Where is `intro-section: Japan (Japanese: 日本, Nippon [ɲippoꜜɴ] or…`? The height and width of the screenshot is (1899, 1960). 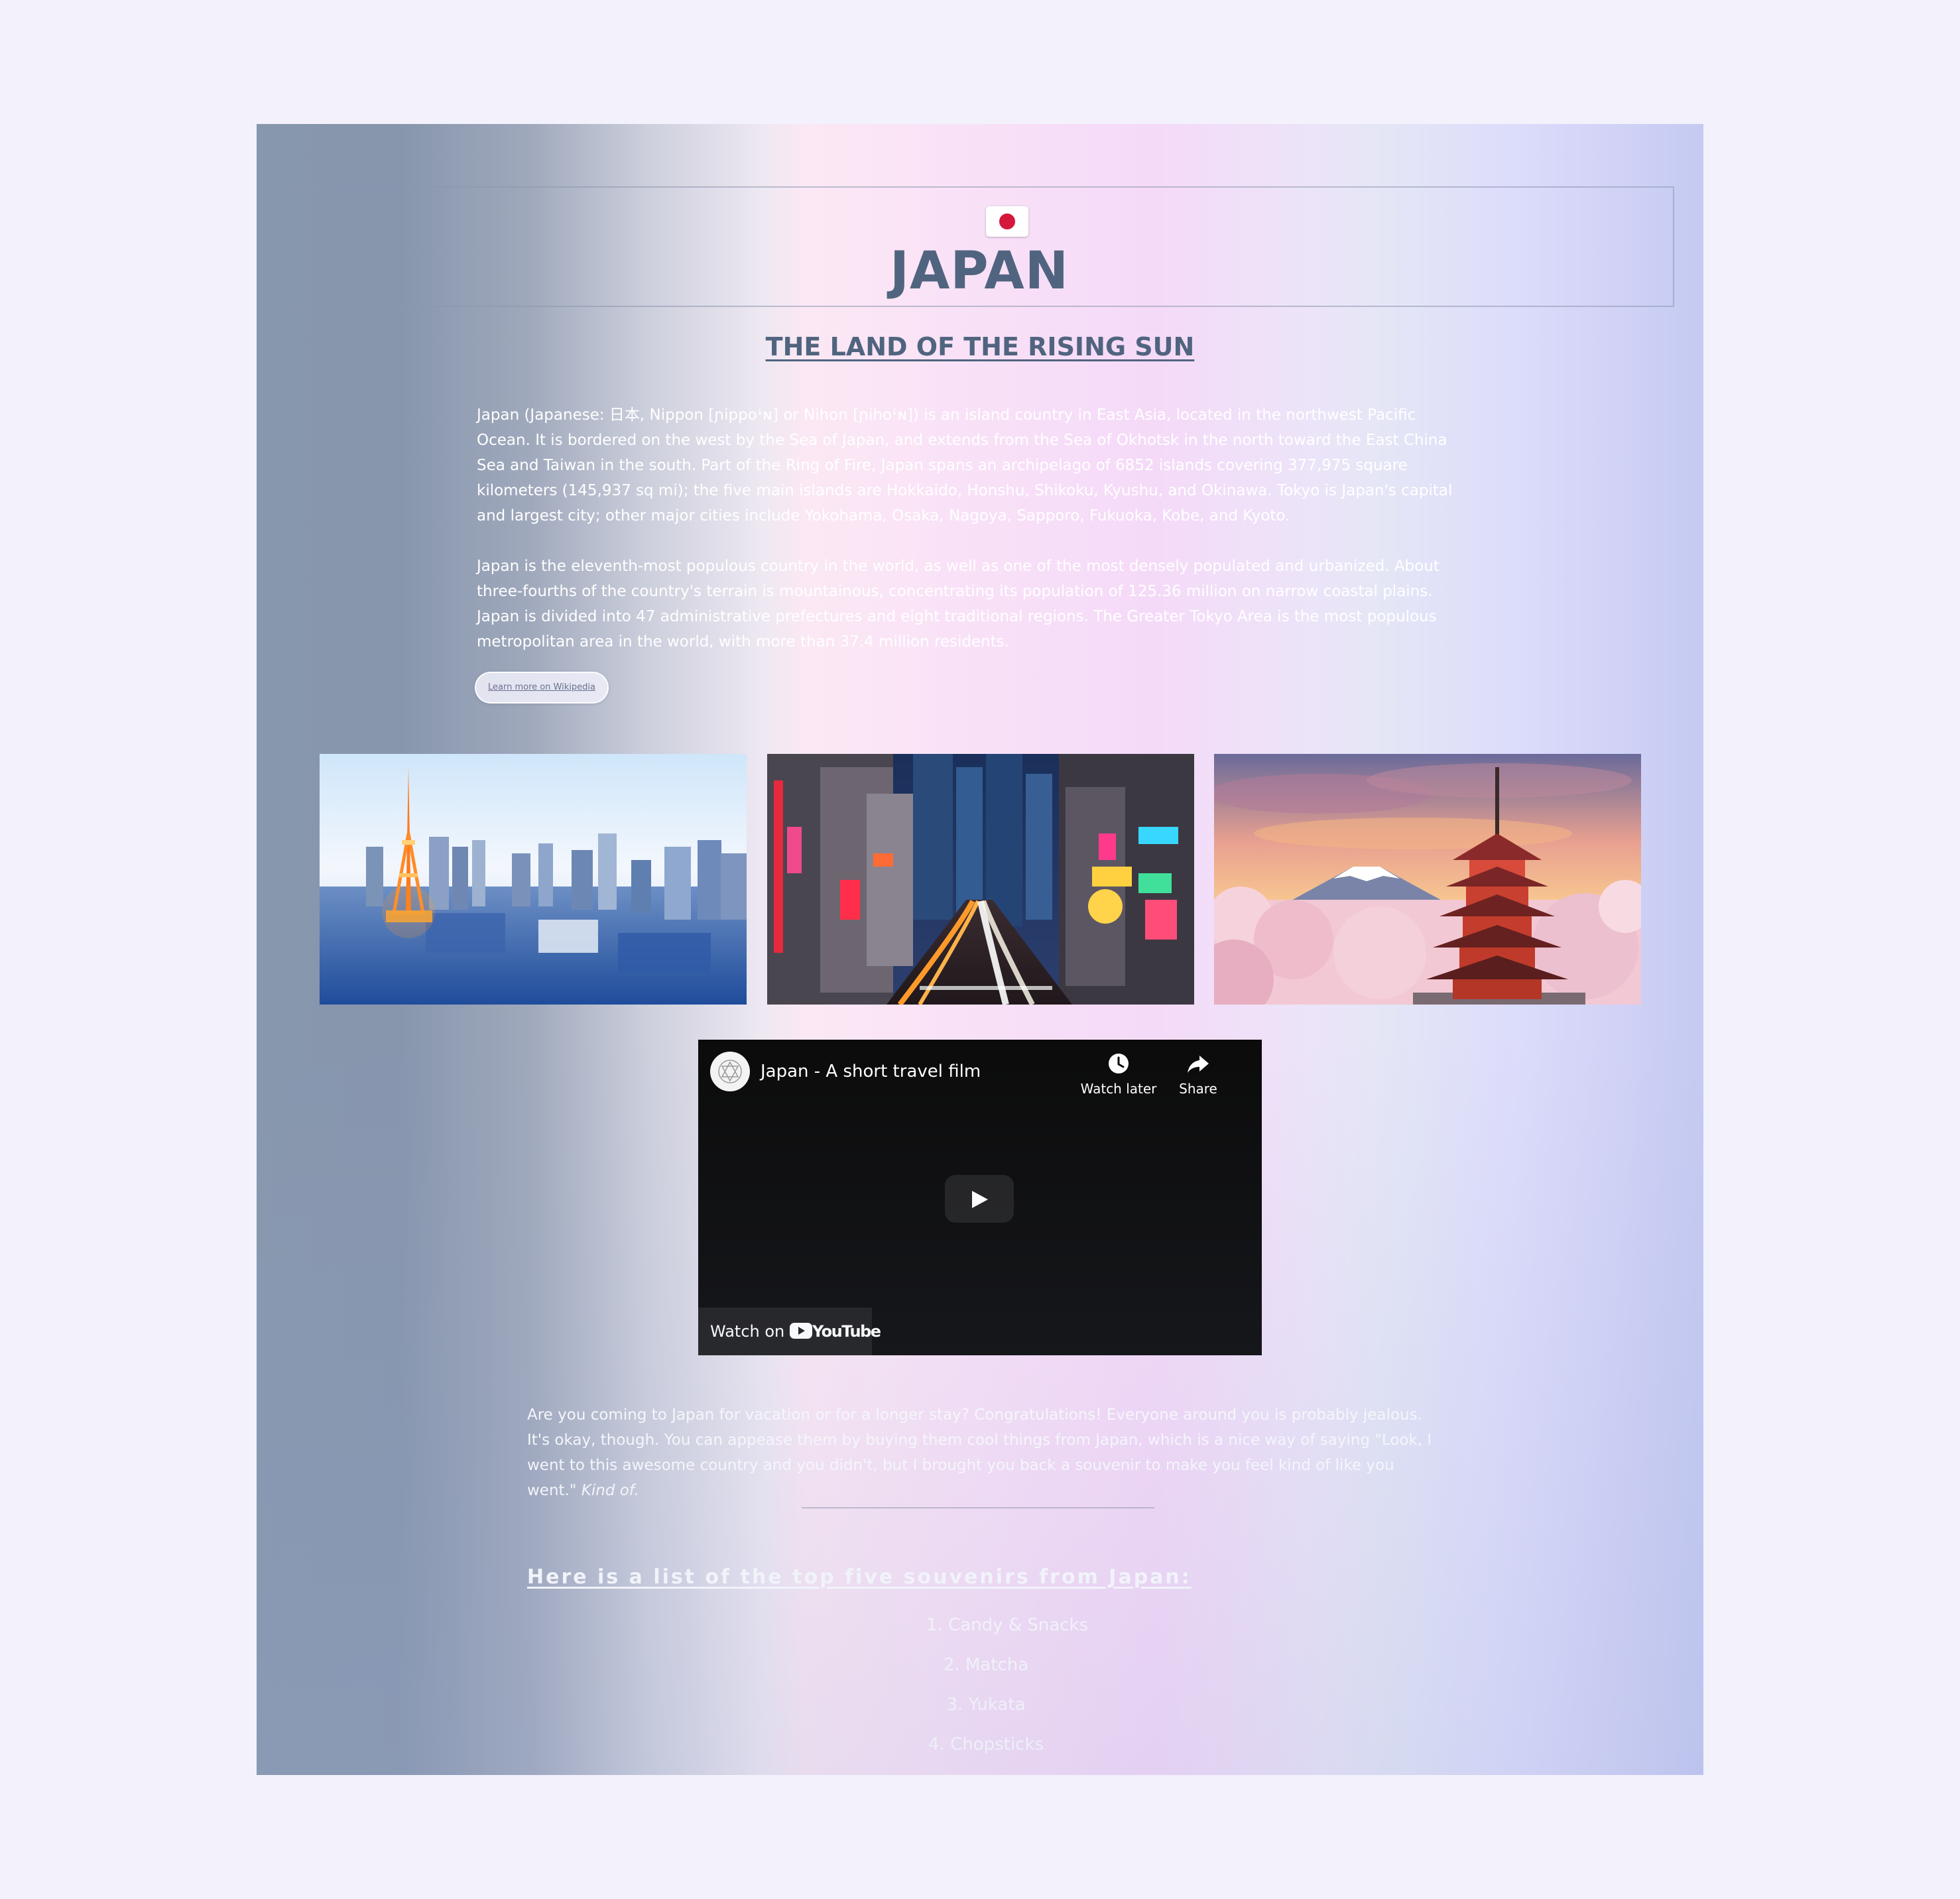 intro-section: Japan (Japanese: 日本, Nippon [ɲippoꜜɴ] or… is located at coordinates (974, 541).